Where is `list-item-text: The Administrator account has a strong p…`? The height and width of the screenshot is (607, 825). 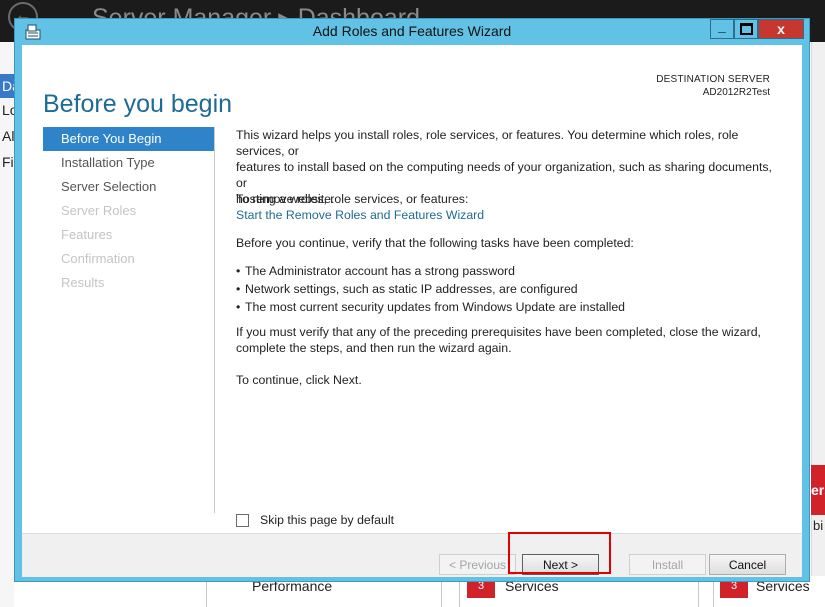 list-item-text: The Administrator account has a strong p… is located at coordinates (380, 271).